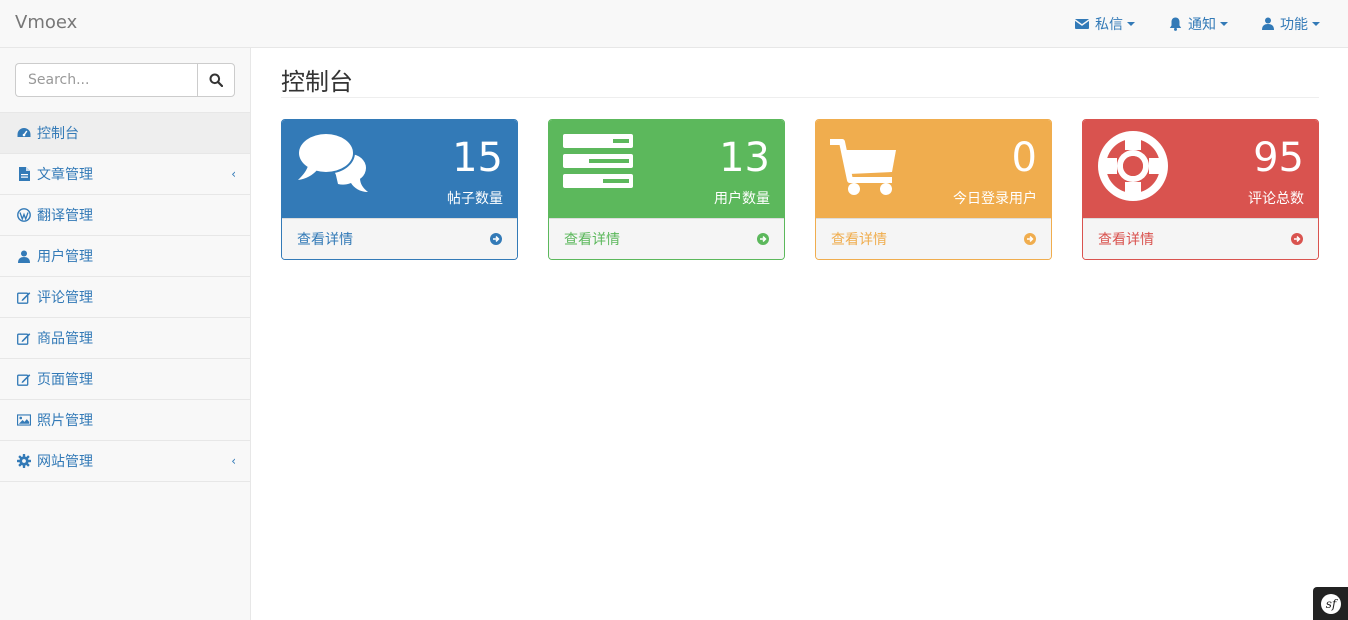 The width and height of the screenshot is (1348, 620). I want to click on sidebar-item-label: 页面管理, so click(65, 380).